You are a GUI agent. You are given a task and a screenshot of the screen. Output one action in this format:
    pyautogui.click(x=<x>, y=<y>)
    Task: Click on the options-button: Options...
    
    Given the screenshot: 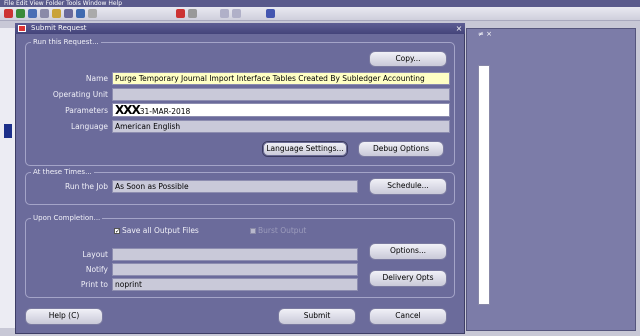 What is the action you would take?
    pyautogui.click(x=408, y=251)
    